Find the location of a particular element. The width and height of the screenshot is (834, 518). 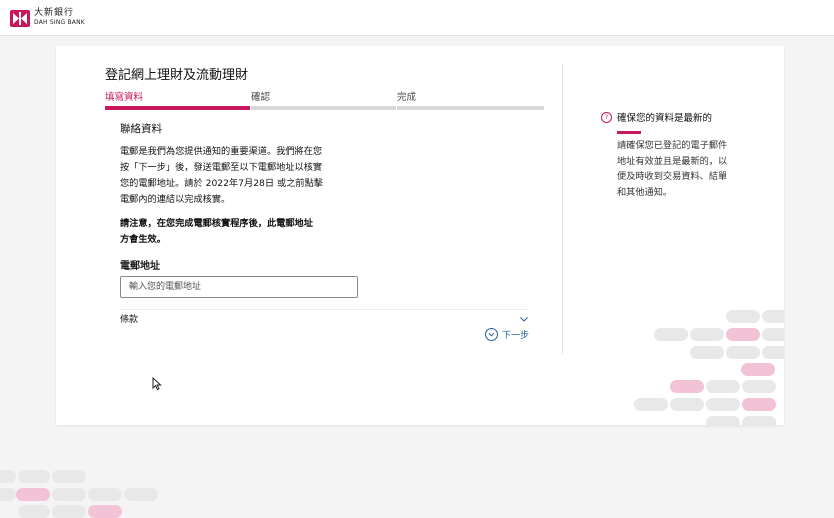

side-text-line: 和其他通知。 is located at coordinates (645, 192).